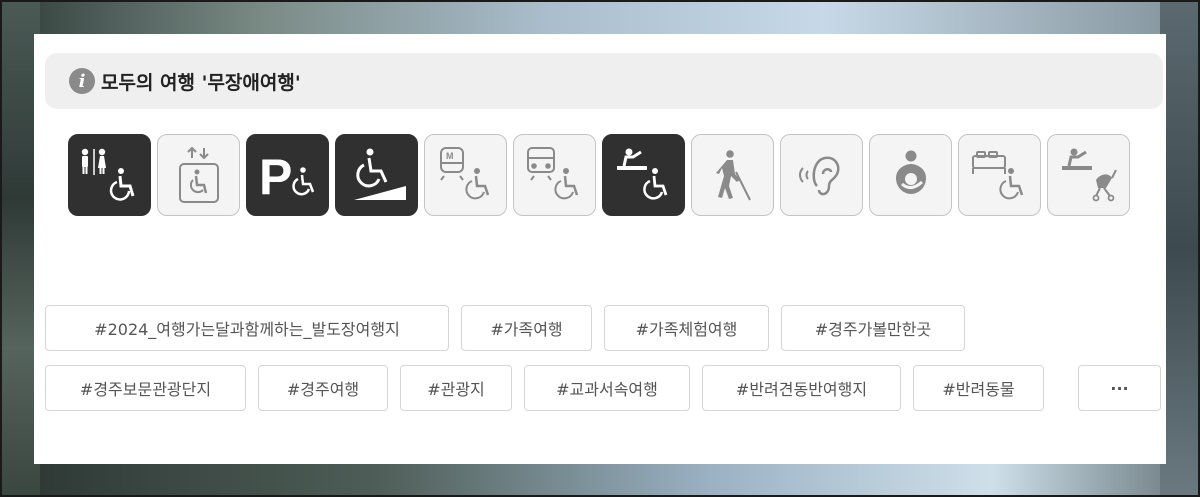  Describe the element at coordinates (1088, 175) in the screenshot. I see `stroller-rental-icon` at that location.